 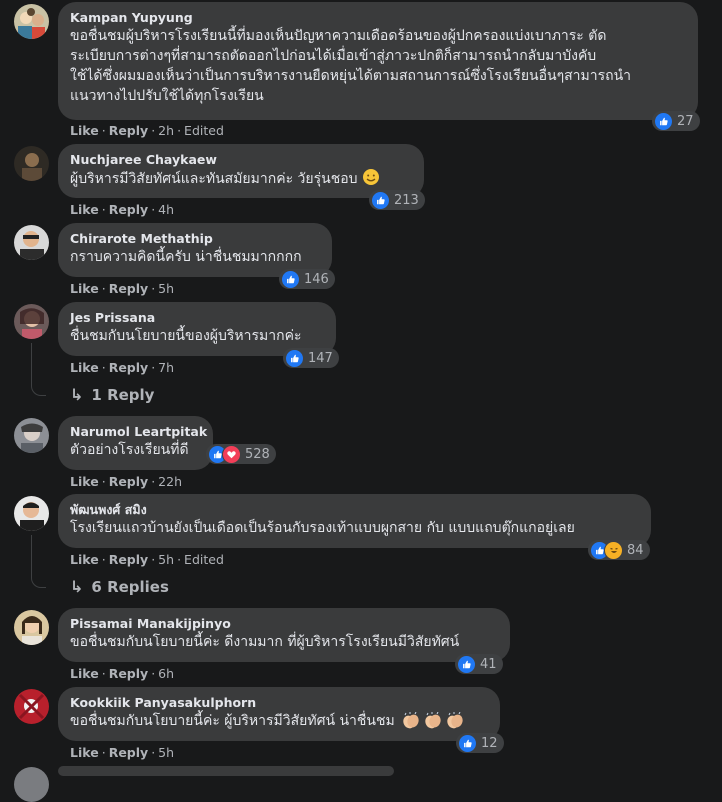 What do you see at coordinates (257, 454) in the screenshot?
I see `reaction-count: 528` at bounding box center [257, 454].